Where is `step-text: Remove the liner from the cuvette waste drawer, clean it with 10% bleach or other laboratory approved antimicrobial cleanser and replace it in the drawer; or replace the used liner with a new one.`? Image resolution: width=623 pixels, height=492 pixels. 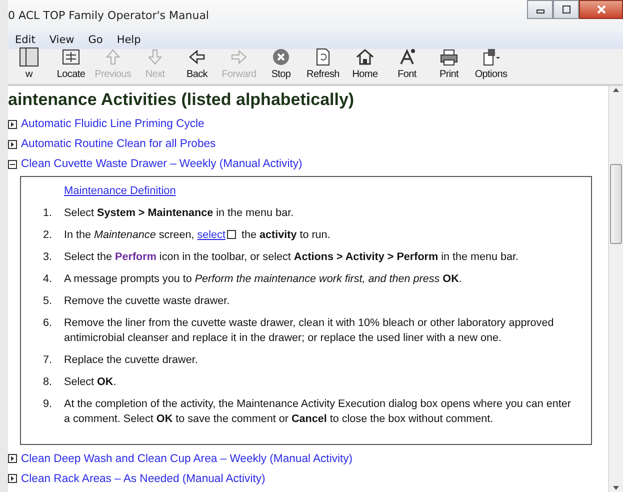 step-text: Remove the liner from the cuvette waste drawer, clean it with 10% bleach or other laboratory approved antimicrobial cleanser and replace it in the drawer; or replace the used liner with a new one. is located at coordinates (309, 331).